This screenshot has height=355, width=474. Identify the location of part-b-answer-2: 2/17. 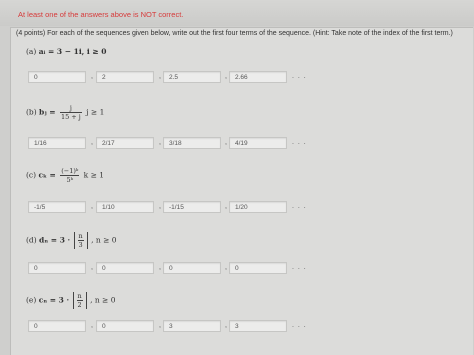
(125, 143).